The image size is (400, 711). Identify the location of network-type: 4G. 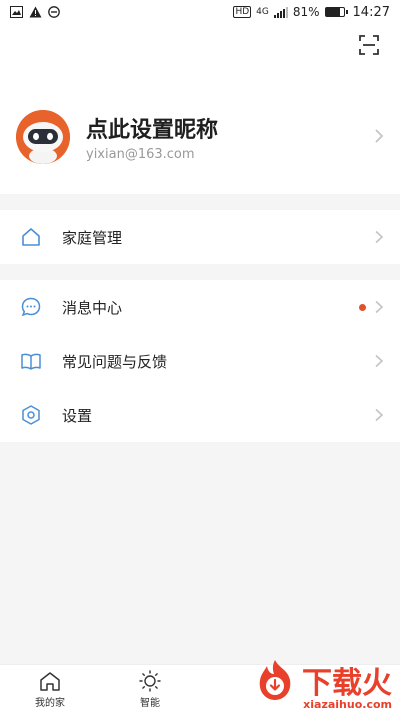
(262, 12).